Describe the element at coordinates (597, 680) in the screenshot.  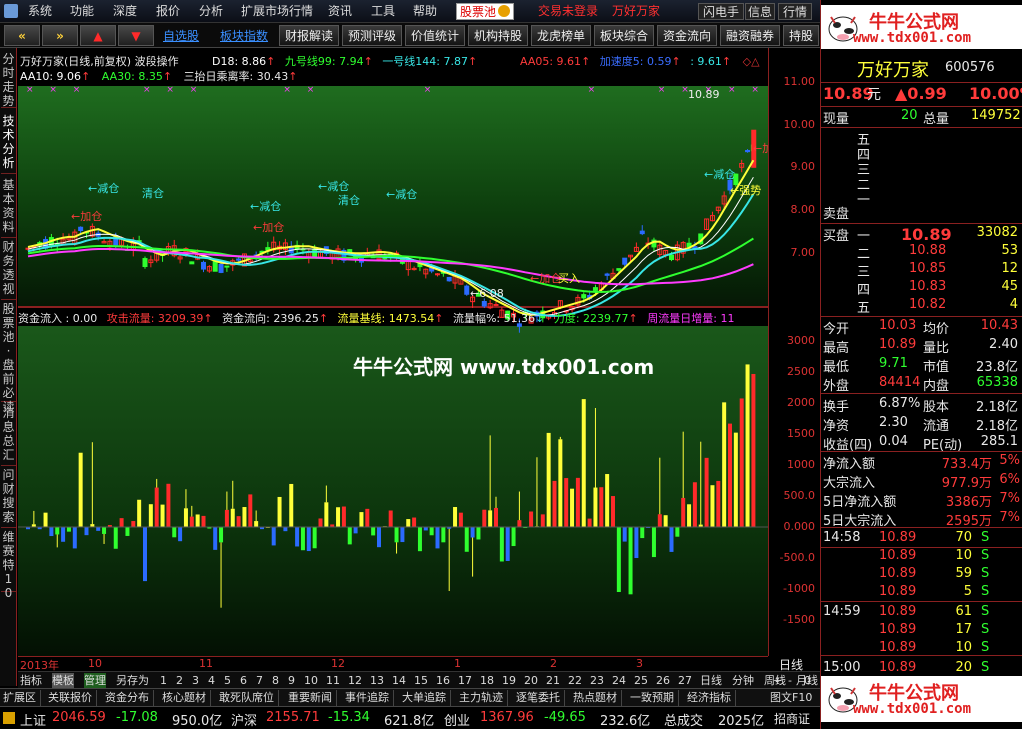
I see `bottom-tab-26: 23` at that location.